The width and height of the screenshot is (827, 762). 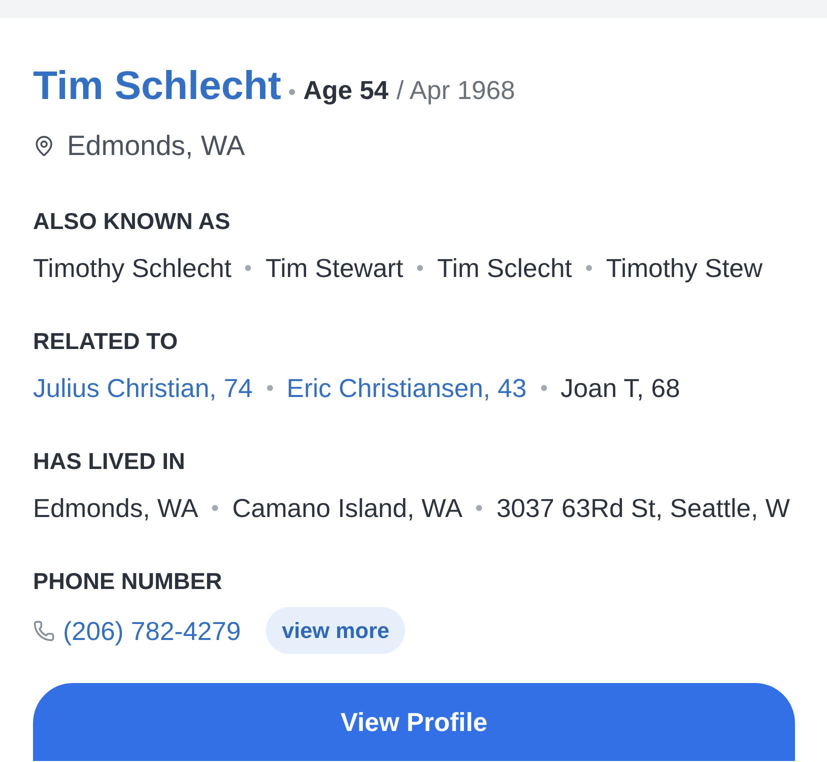 What do you see at coordinates (414, 722) in the screenshot?
I see `view-profile-button: View Profile` at bounding box center [414, 722].